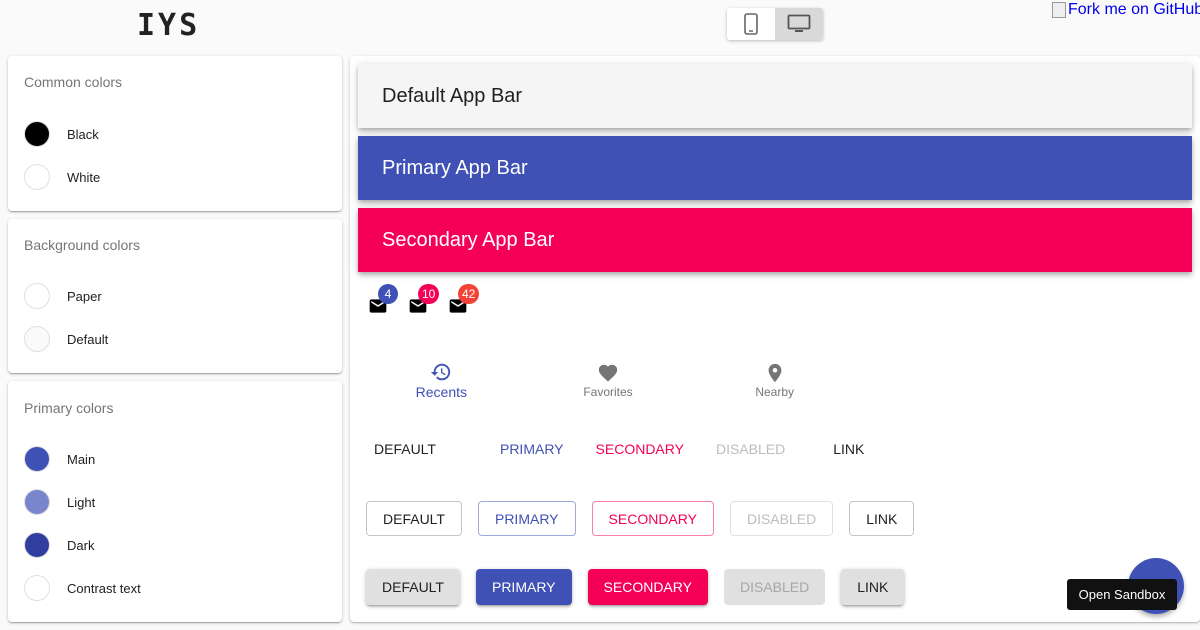 This screenshot has width=1200, height=630. Describe the element at coordinates (69, 408) in the screenshot. I see `card-title: Primary colors` at that location.